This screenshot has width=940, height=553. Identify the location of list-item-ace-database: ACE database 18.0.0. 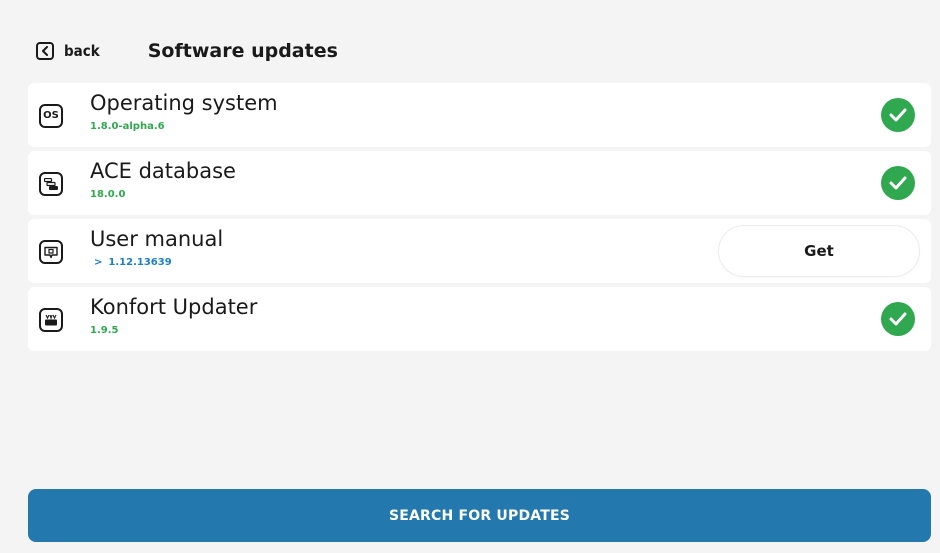
(479, 183).